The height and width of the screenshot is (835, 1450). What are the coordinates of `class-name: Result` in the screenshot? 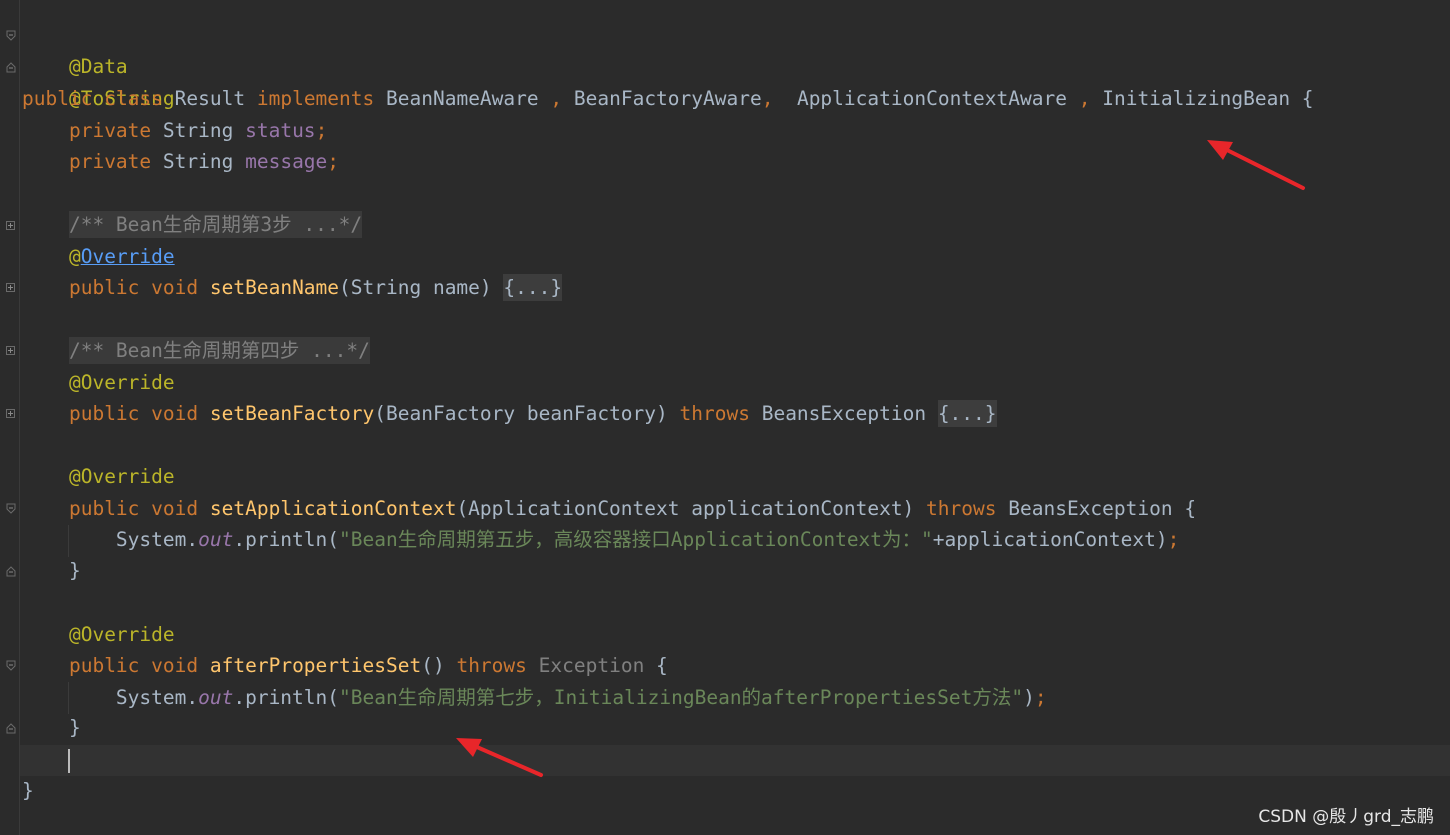 It's located at (210, 98).